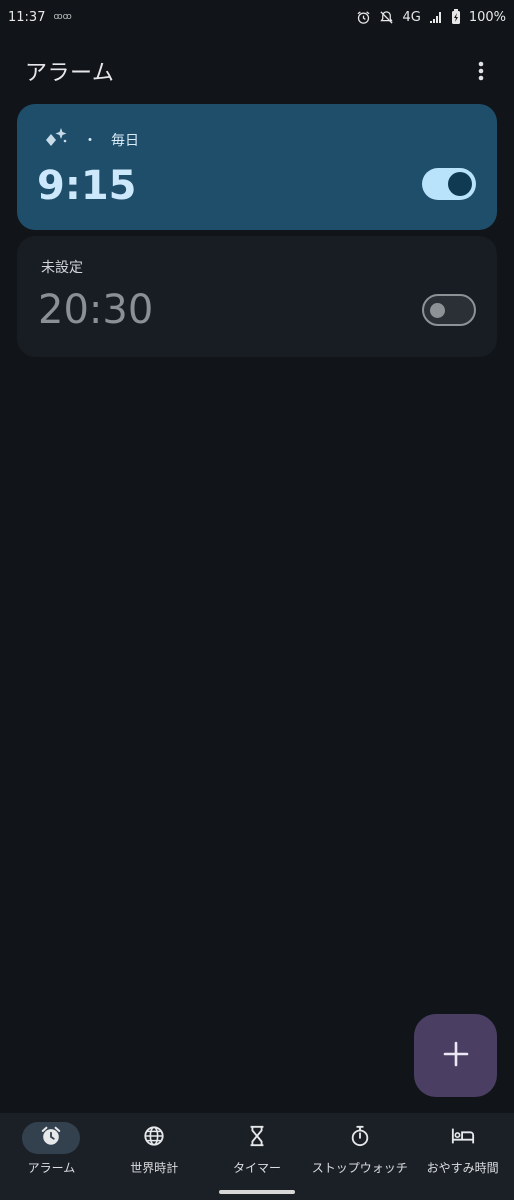  Describe the element at coordinates (487, 17) in the screenshot. I see `battery-percent: 100%` at that location.